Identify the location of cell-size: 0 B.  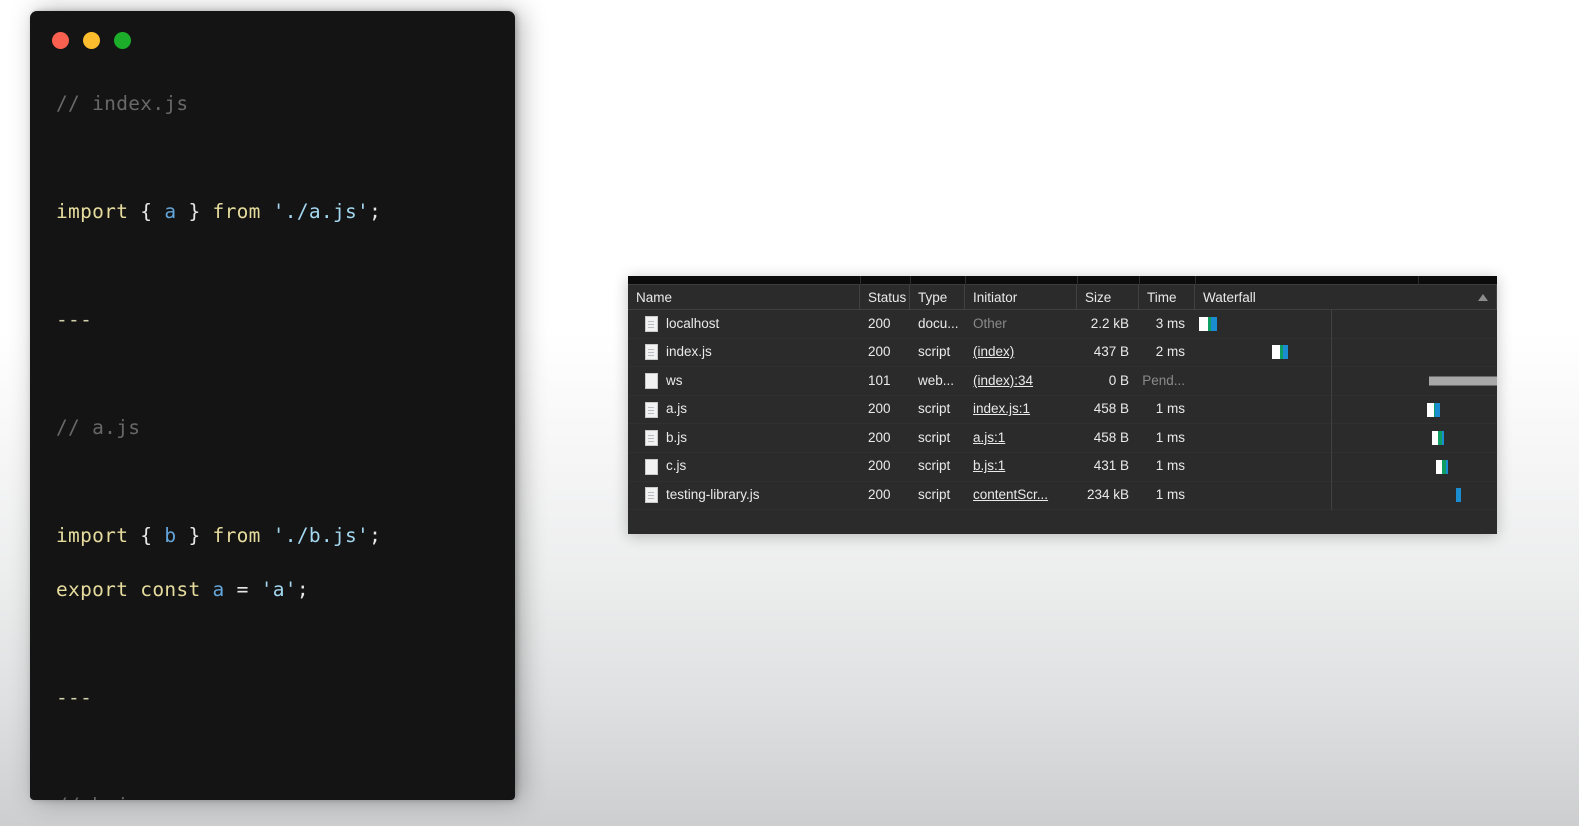
(1118, 380).